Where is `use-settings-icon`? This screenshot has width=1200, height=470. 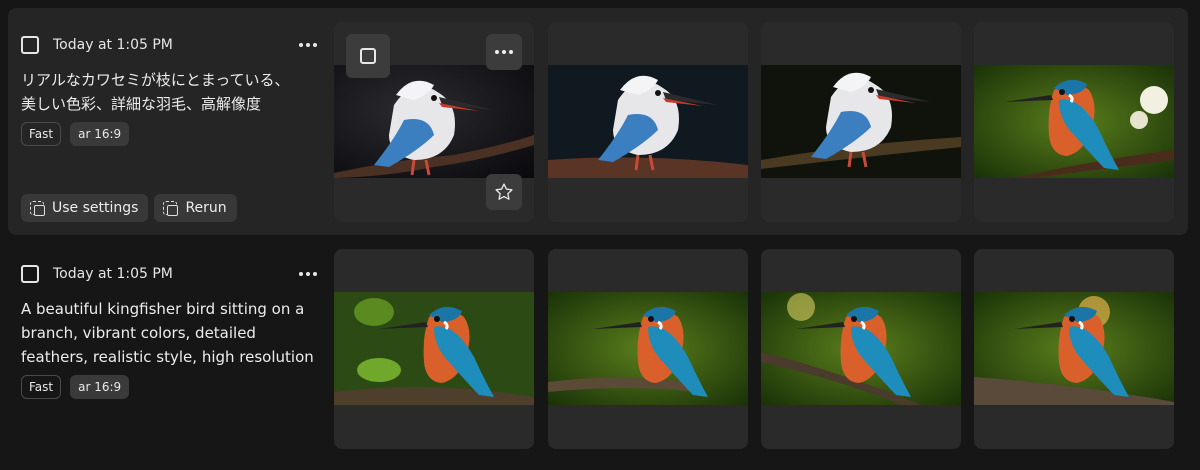
use-settings-icon is located at coordinates (37, 208).